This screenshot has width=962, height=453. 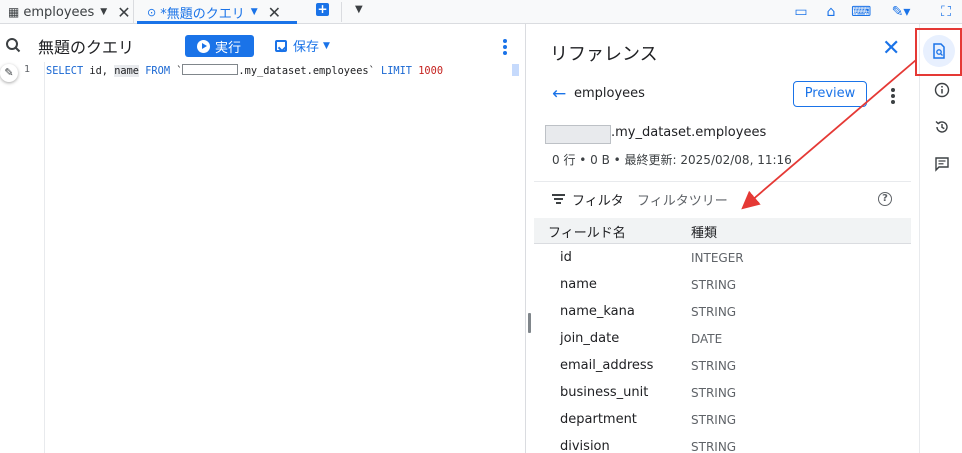 I want to click on field-name: id, so click(x=566, y=257).